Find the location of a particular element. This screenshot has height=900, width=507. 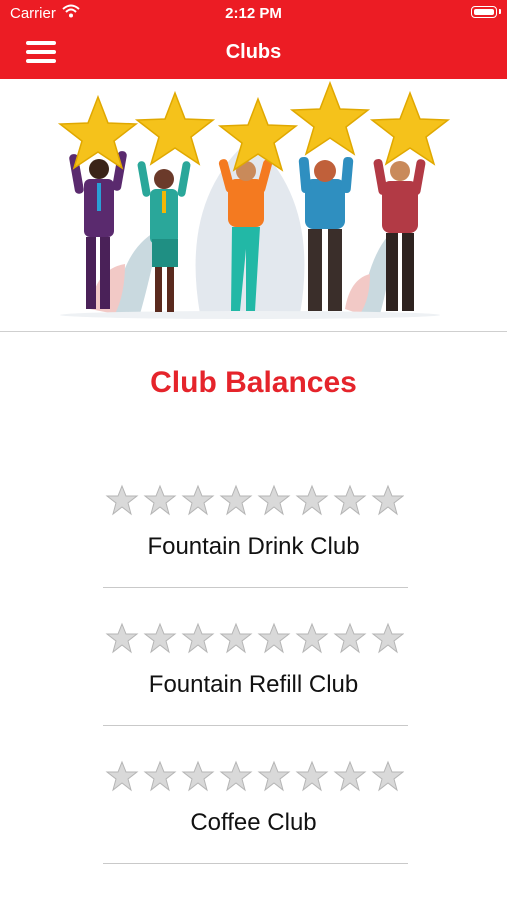

hero-divider is located at coordinates (253, 331).